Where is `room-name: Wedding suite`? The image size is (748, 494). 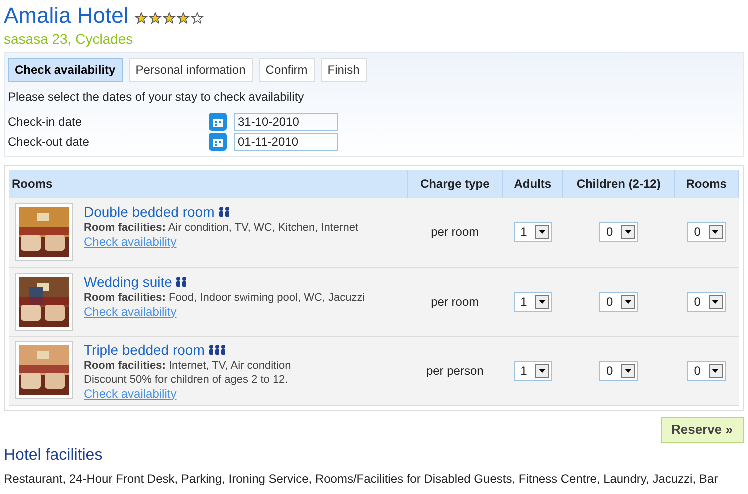 room-name: Wedding suite is located at coordinates (128, 281).